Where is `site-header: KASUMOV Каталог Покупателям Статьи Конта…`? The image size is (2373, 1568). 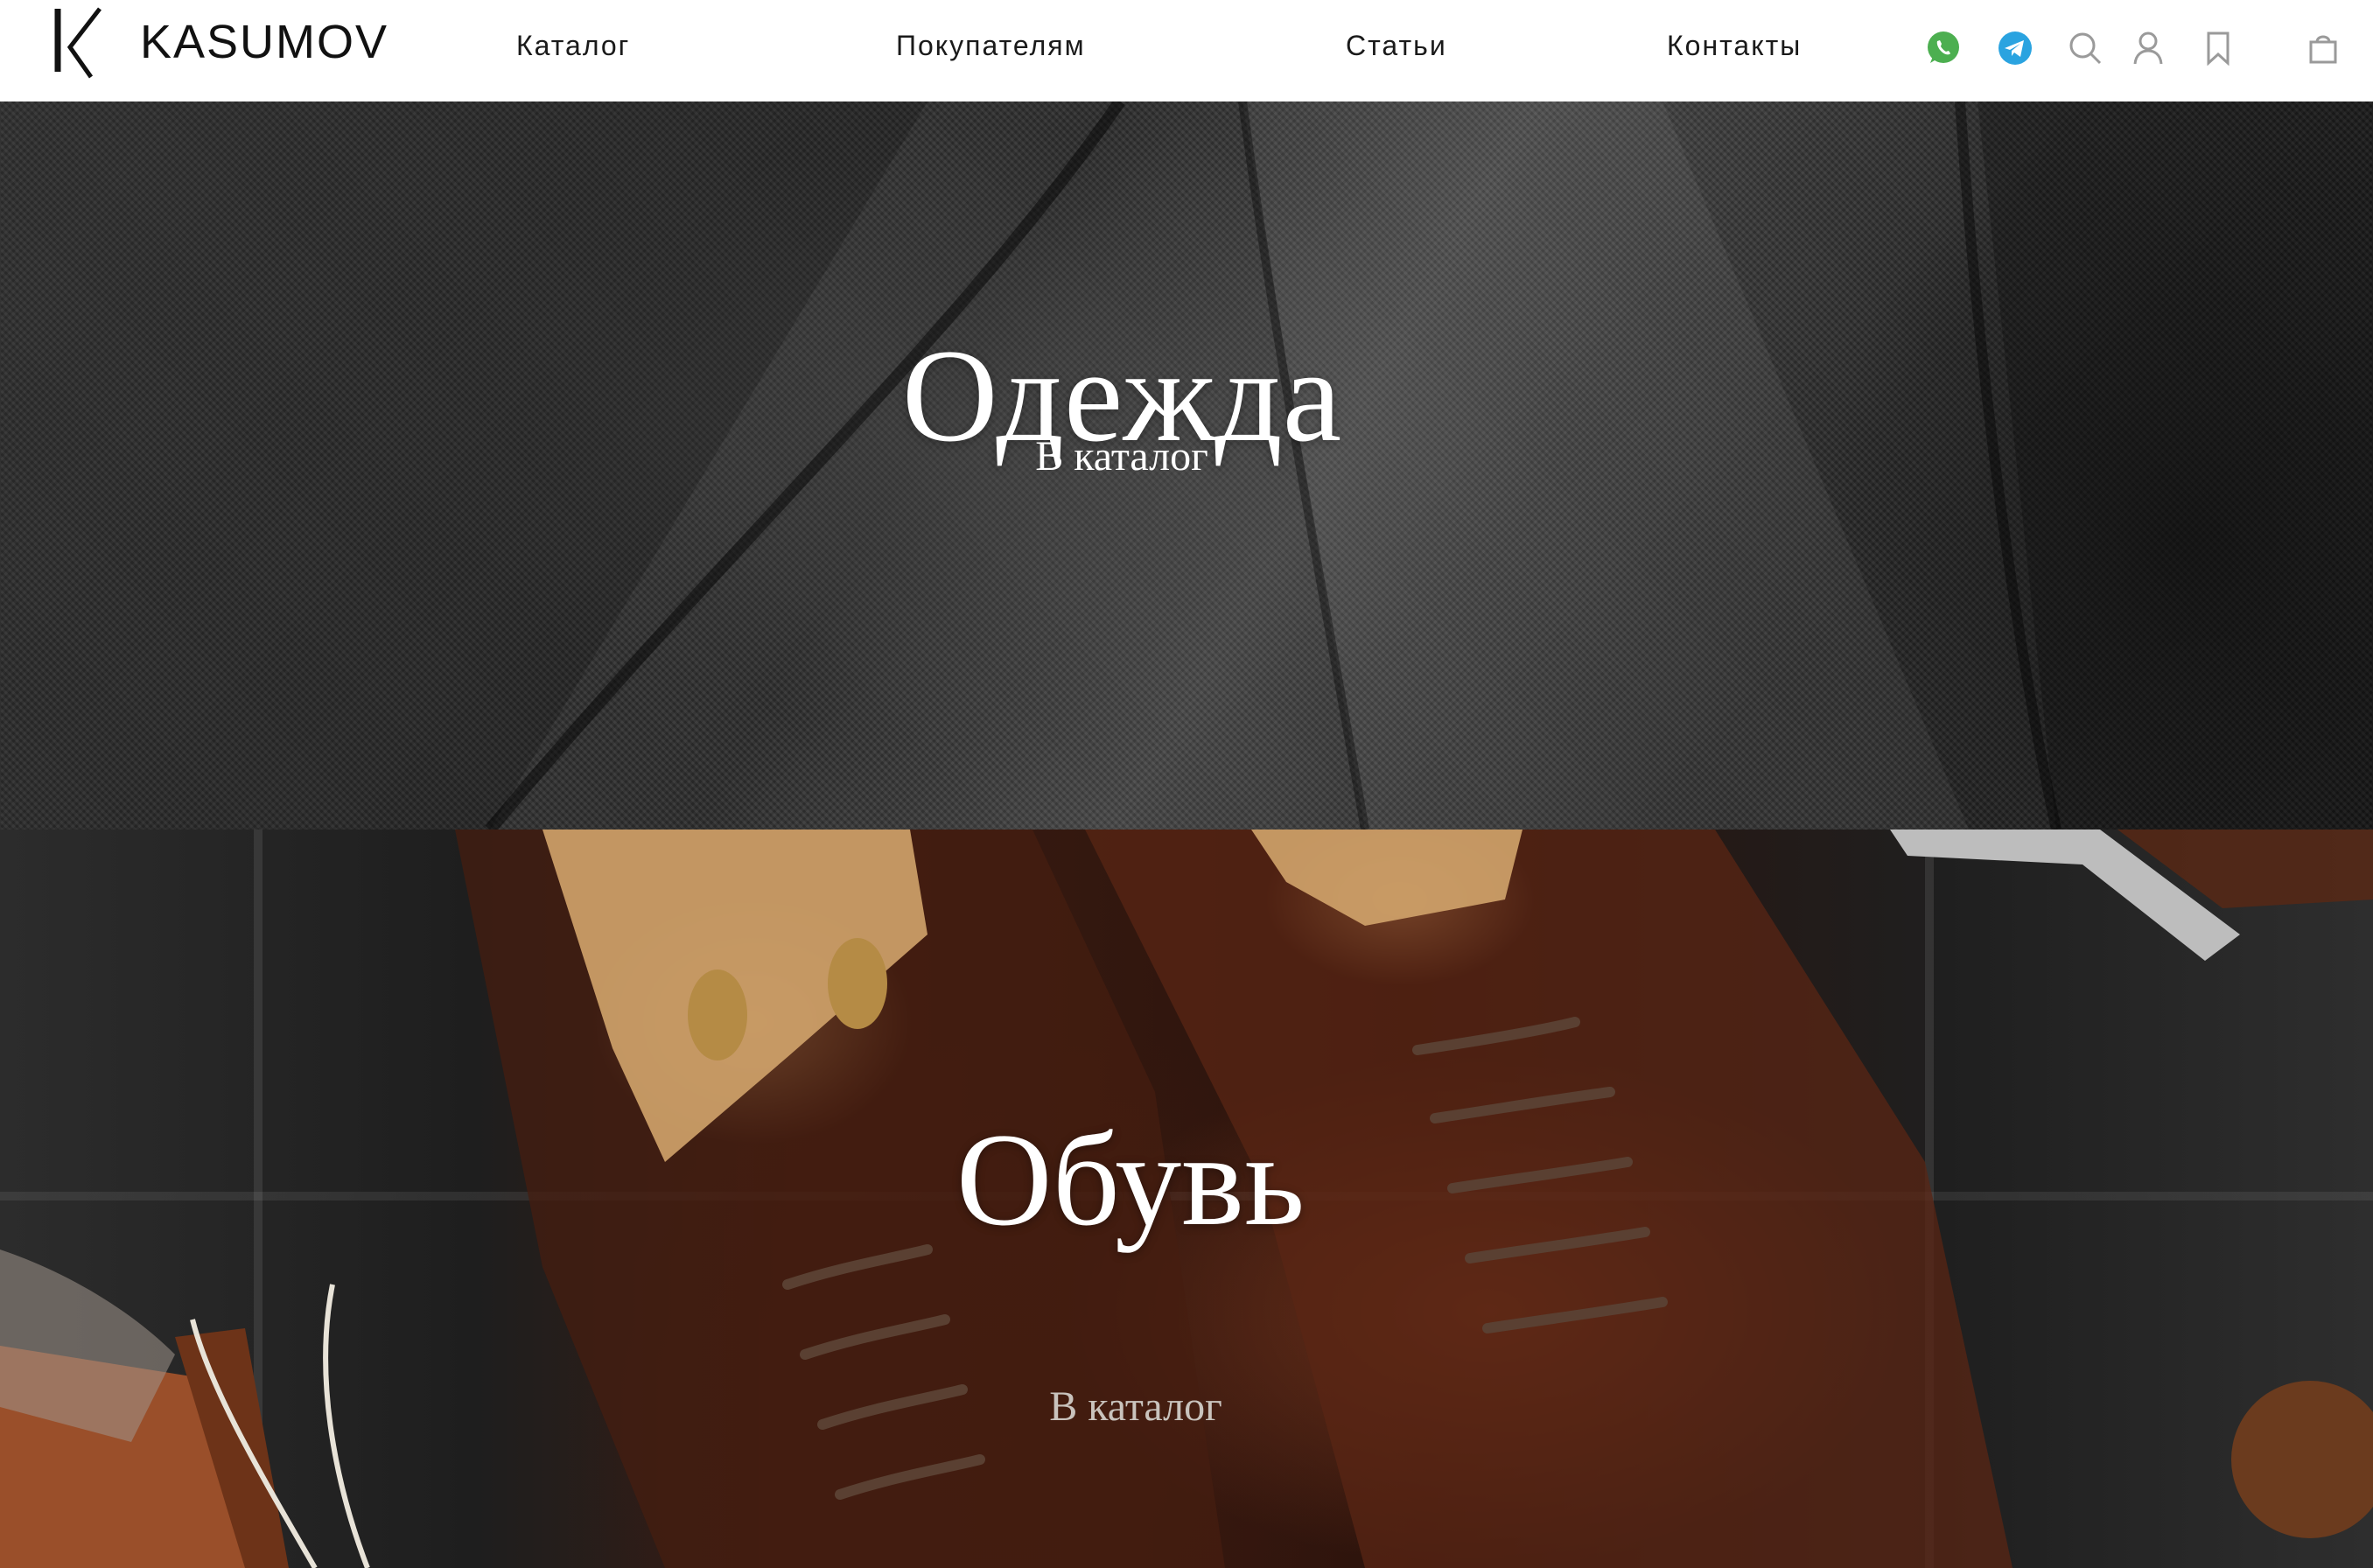 site-header: KASUMOV Каталог Покупателям Статьи Конта… is located at coordinates (1186, 51).